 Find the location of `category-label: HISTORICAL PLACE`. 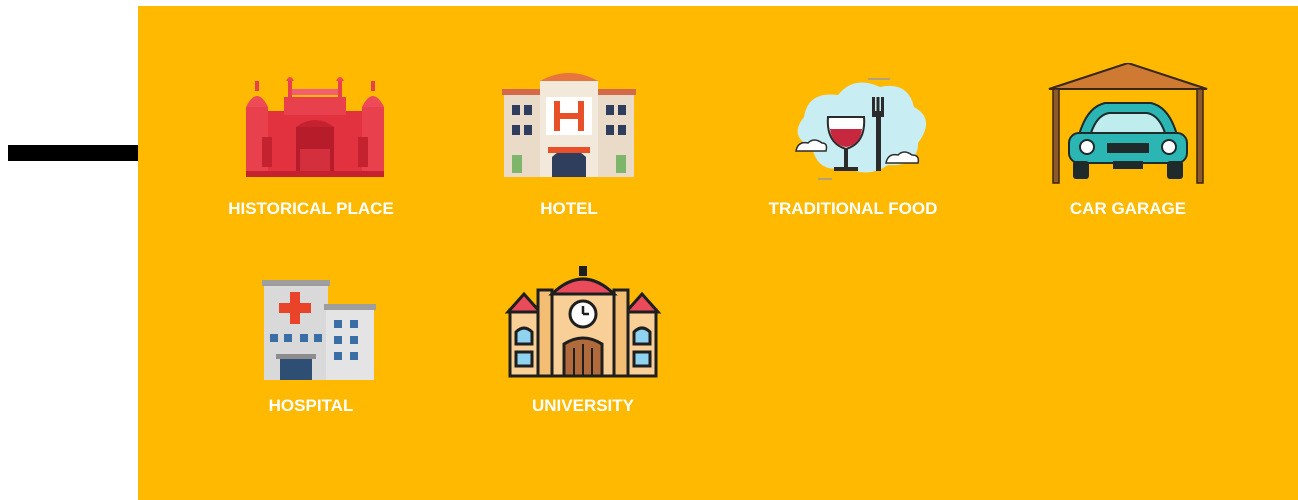

category-label: HISTORICAL PLACE is located at coordinates (311, 208).